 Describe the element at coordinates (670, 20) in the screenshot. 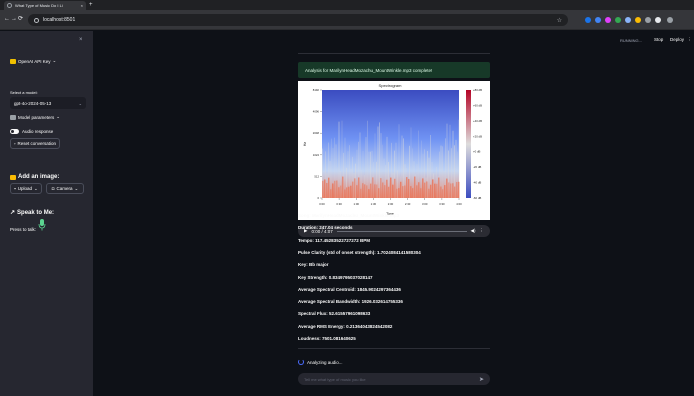

I see `browser-menu-icon` at that location.